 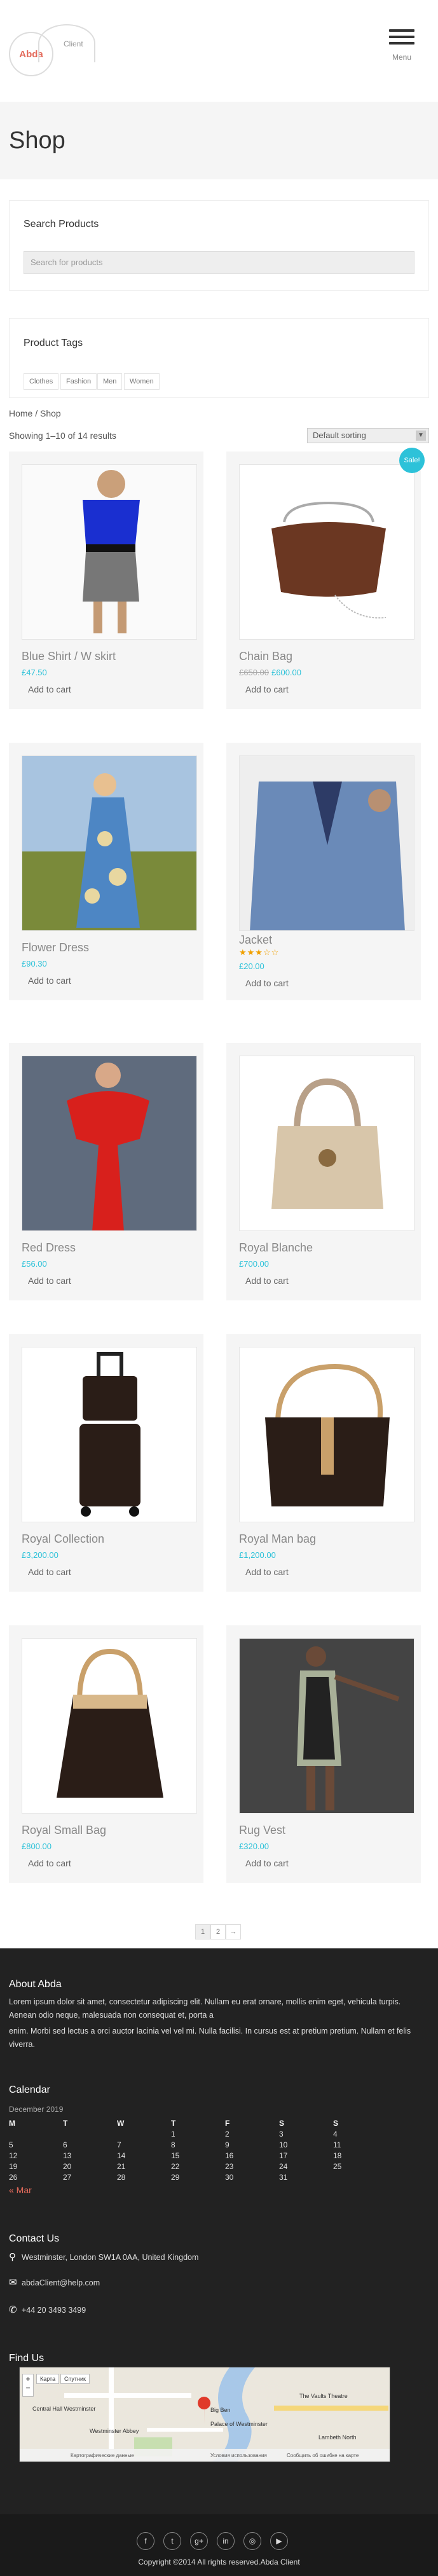 What do you see at coordinates (254, 672) in the screenshot?
I see `product-old-price: £650.00` at bounding box center [254, 672].